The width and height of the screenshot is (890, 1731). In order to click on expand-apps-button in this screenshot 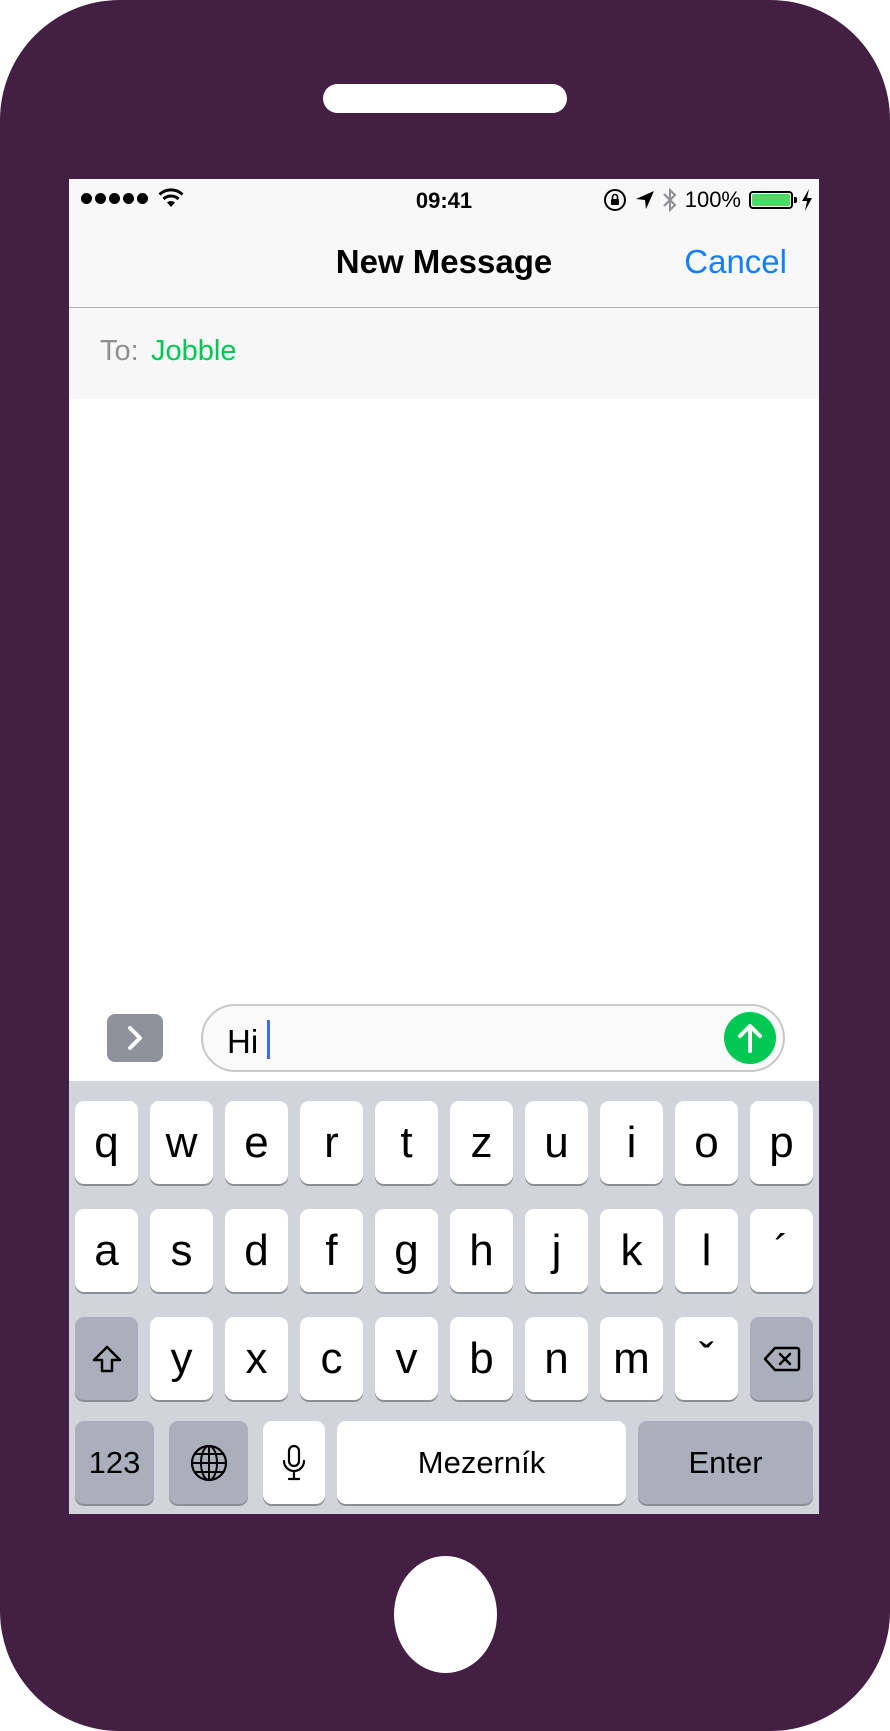, I will do `click(135, 1038)`.